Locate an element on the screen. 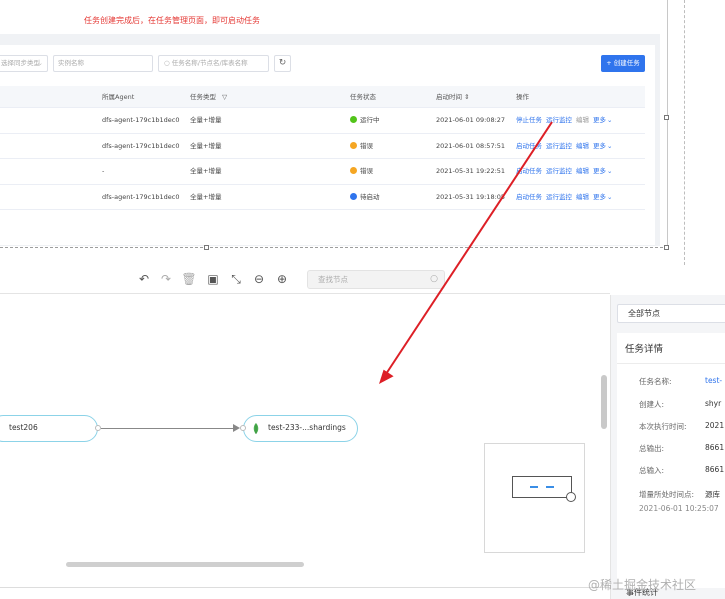  cell-actions: 停止任务 运行监控 编辑 更多⌄ is located at coordinates (566, 120).